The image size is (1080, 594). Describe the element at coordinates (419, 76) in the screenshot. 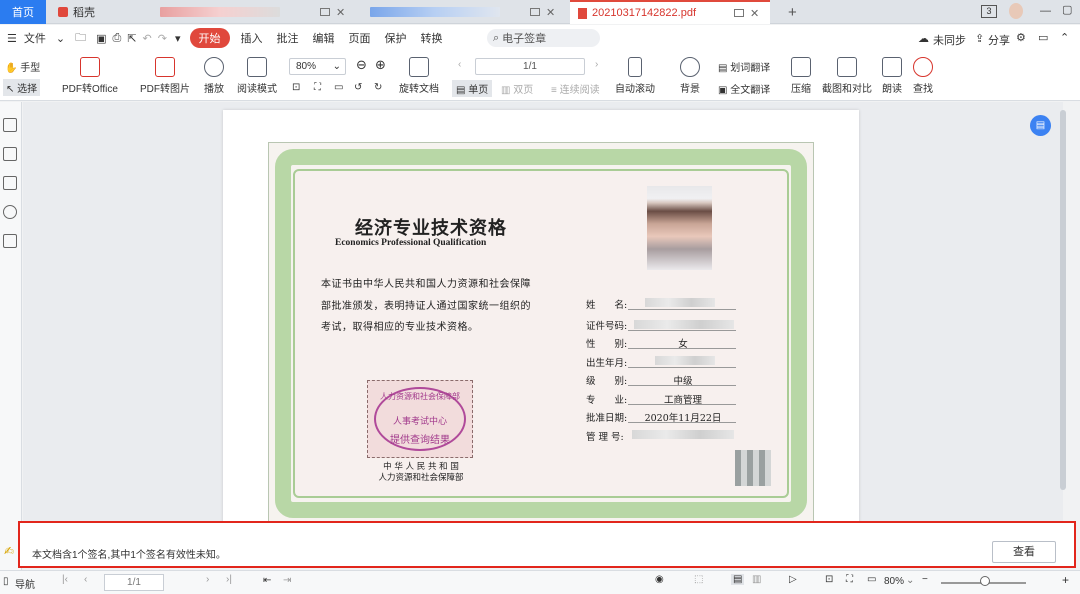

I see `rotate-document-button: 旋转文档` at that location.